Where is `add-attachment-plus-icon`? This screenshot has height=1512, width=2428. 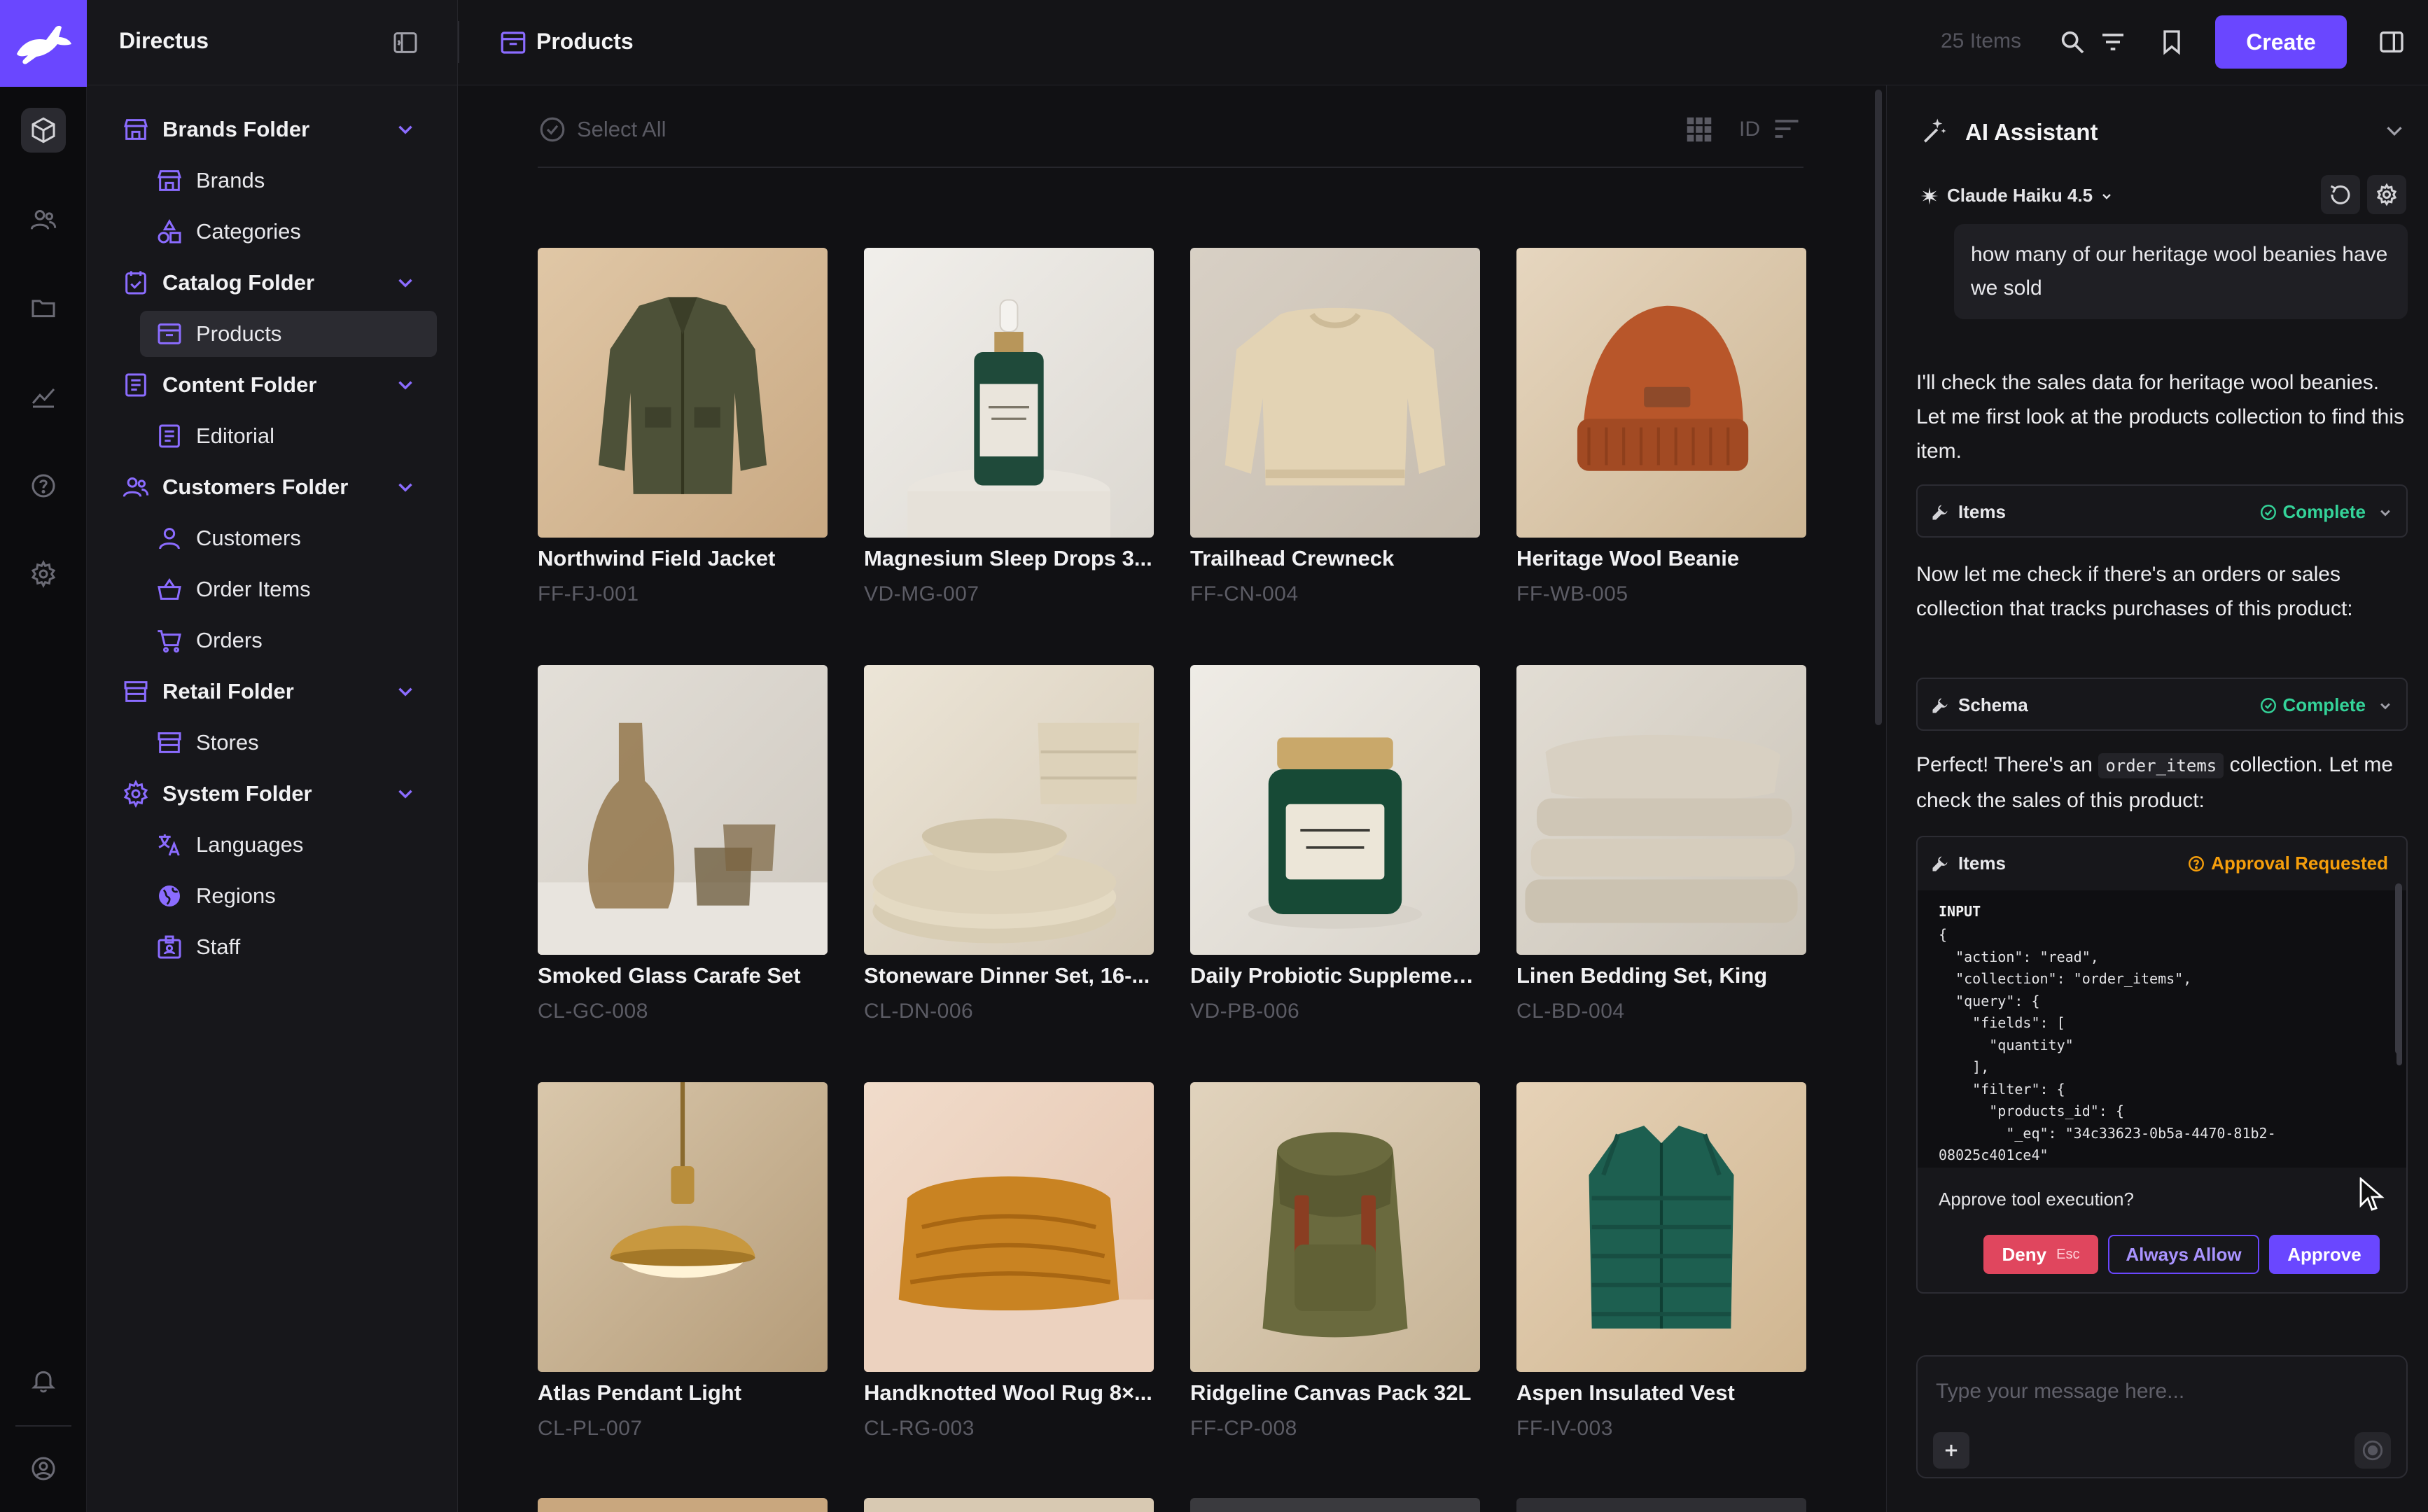 add-attachment-plus-icon is located at coordinates (1951, 1450).